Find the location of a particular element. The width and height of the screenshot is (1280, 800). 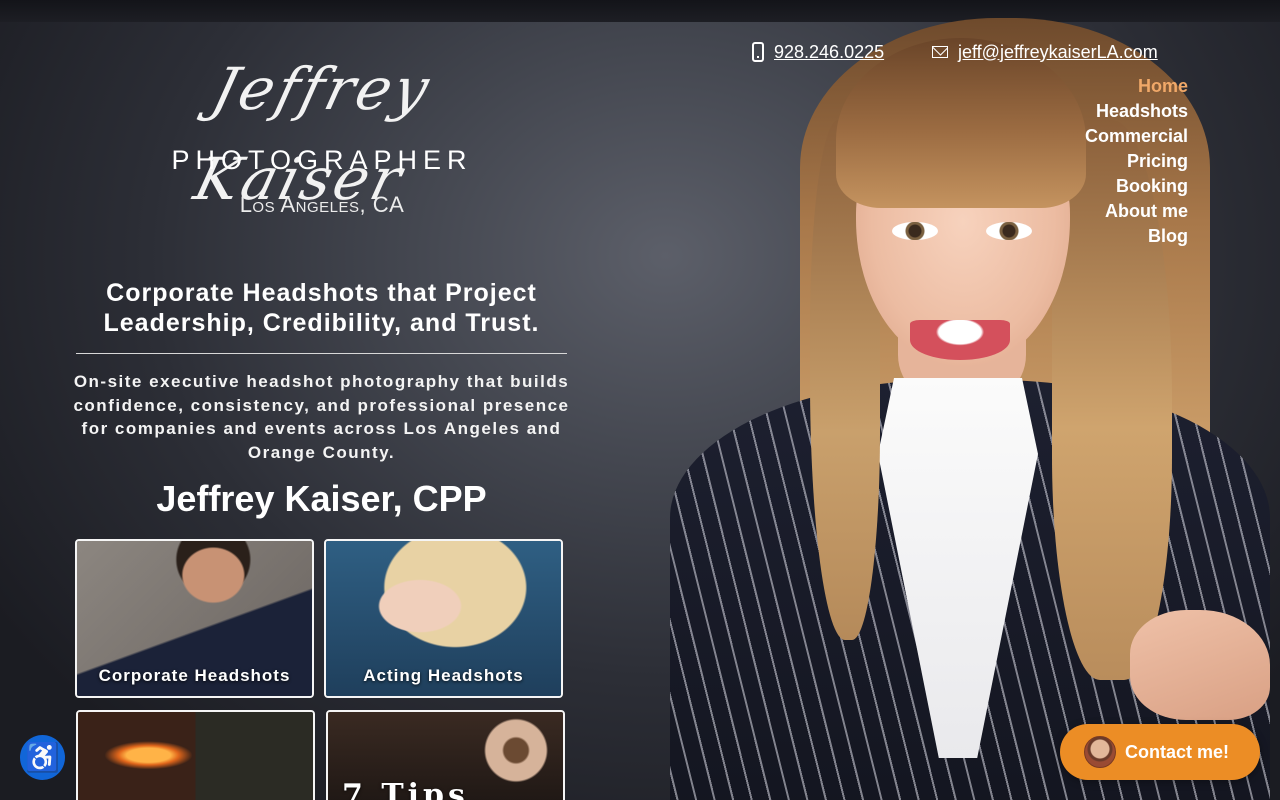

tile-label: Corporate Headshots is located at coordinates (194, 675).